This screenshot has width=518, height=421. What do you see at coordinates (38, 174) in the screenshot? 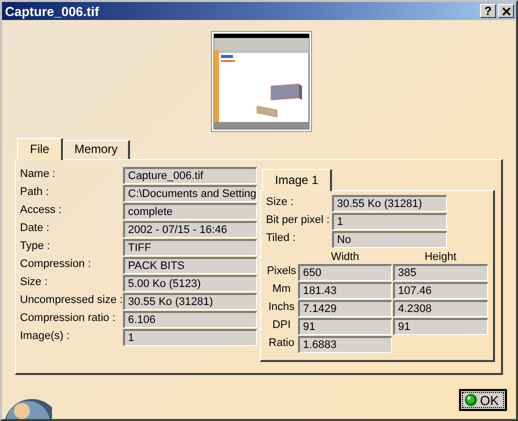
I see `field-label: Name :` at bounding box center [38, 174].